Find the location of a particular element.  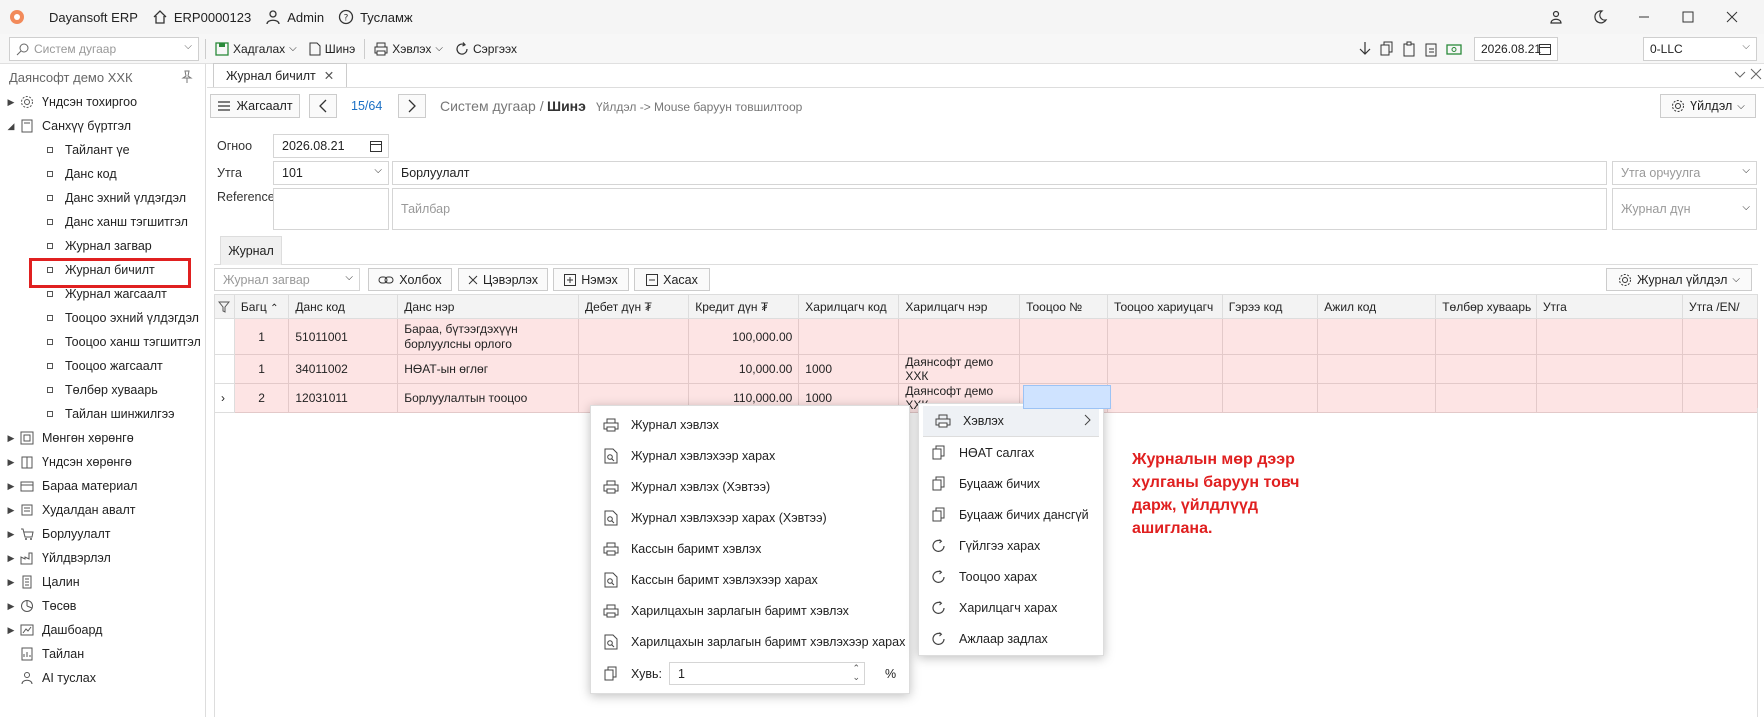

col-value: Утга is located at coordinates (1609, 306).